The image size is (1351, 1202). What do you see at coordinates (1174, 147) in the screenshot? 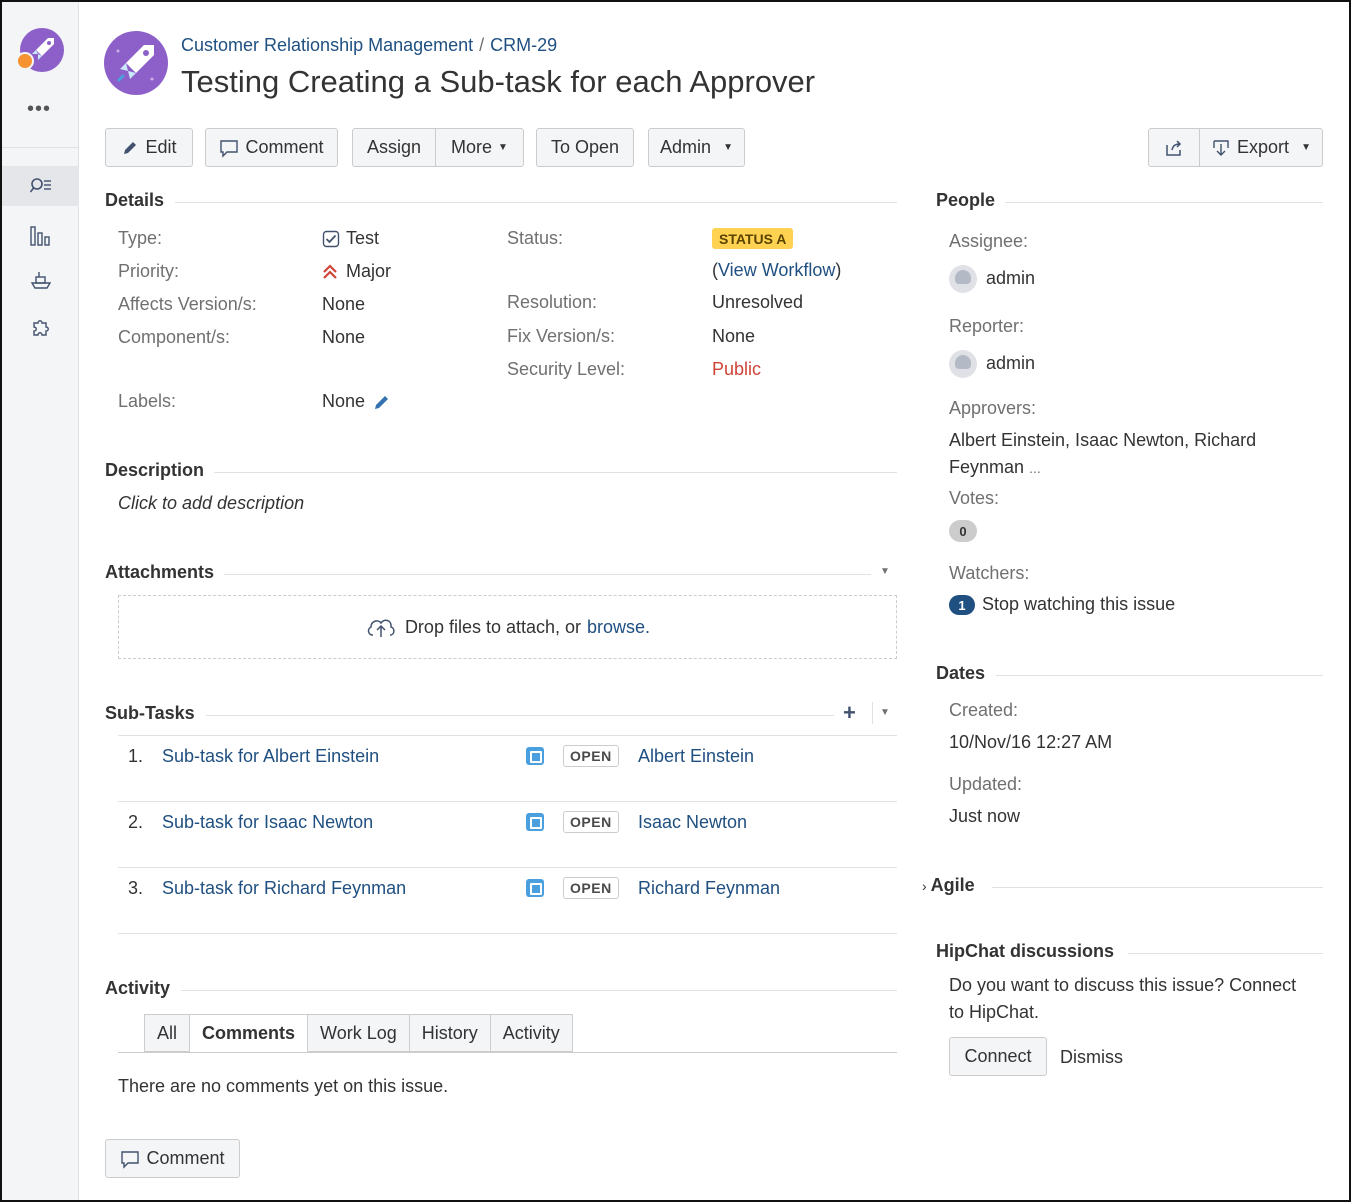
I see `share-button` at bounding box center [1174, 147].